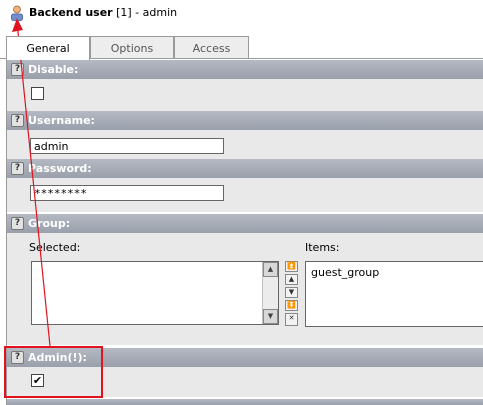 Image resolution: width=483 pixels, height=405 pixels. What do you see at coordinates (394, 294) in the screenshot?
I see `available-groups-list: guest_group` at bounding box center [394, 294].